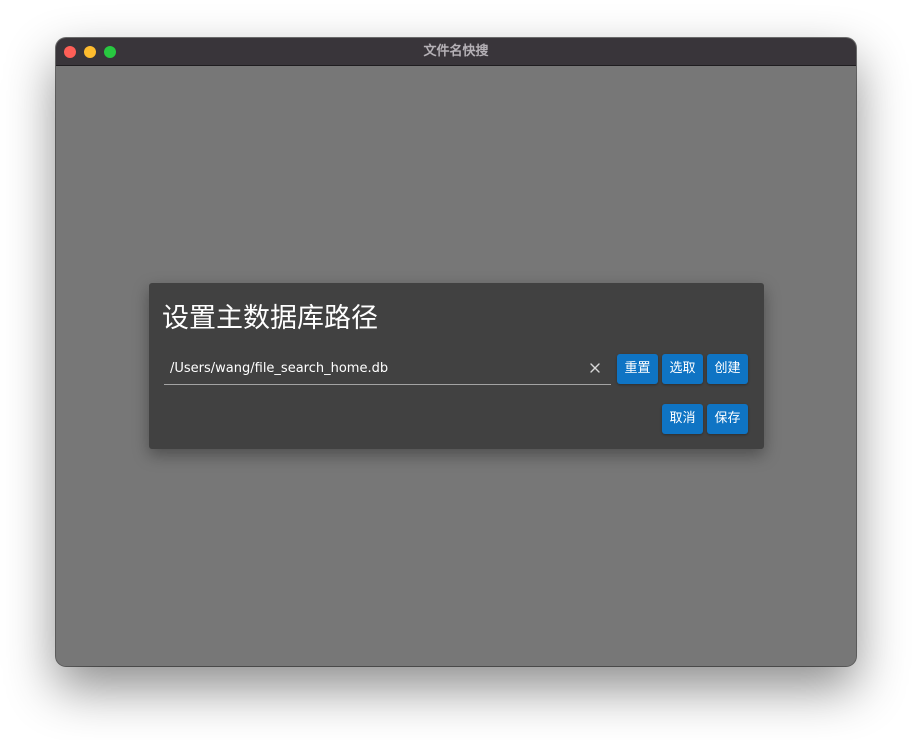  Describe the element at coordinates (727, 369) in the screenshot. I see `create-button: 创建` at that location.